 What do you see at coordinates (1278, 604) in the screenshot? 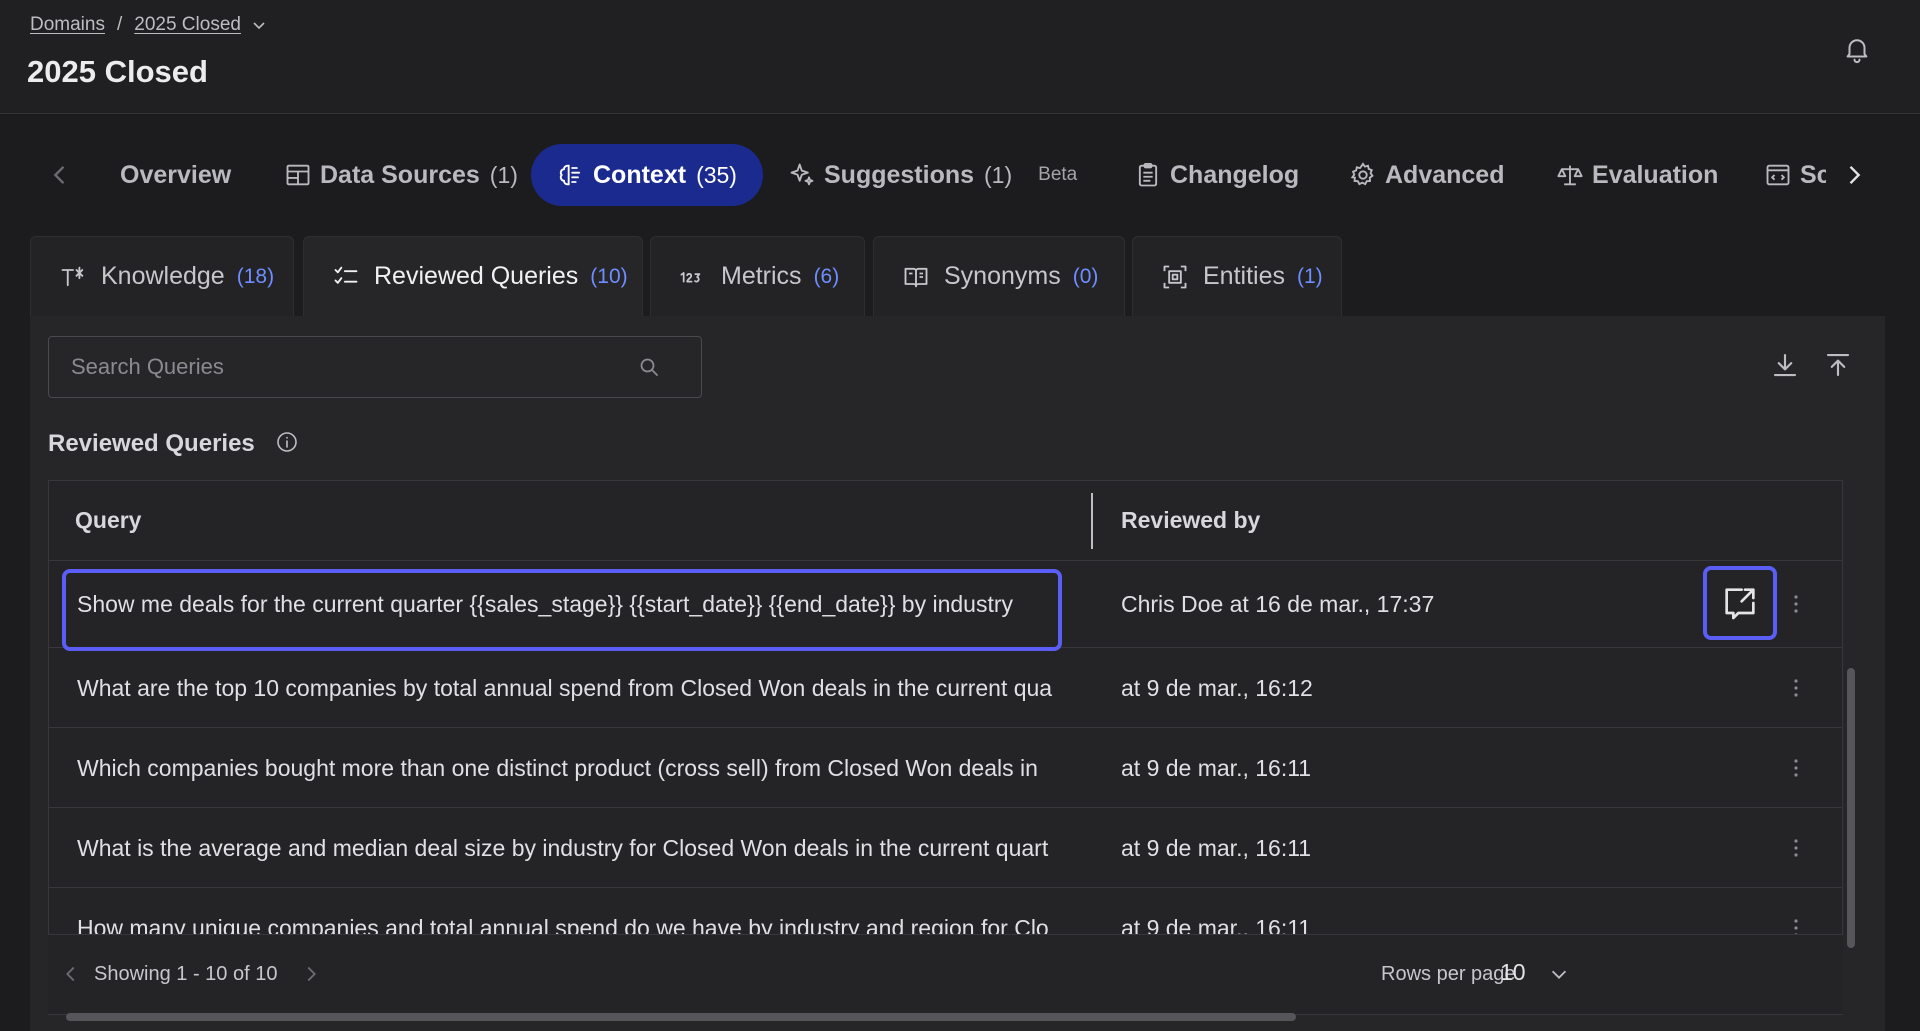
I see `reviewed-by-cell: Chris Doe at 16 de mar., 17:37` at bounding box center [1278, 604].